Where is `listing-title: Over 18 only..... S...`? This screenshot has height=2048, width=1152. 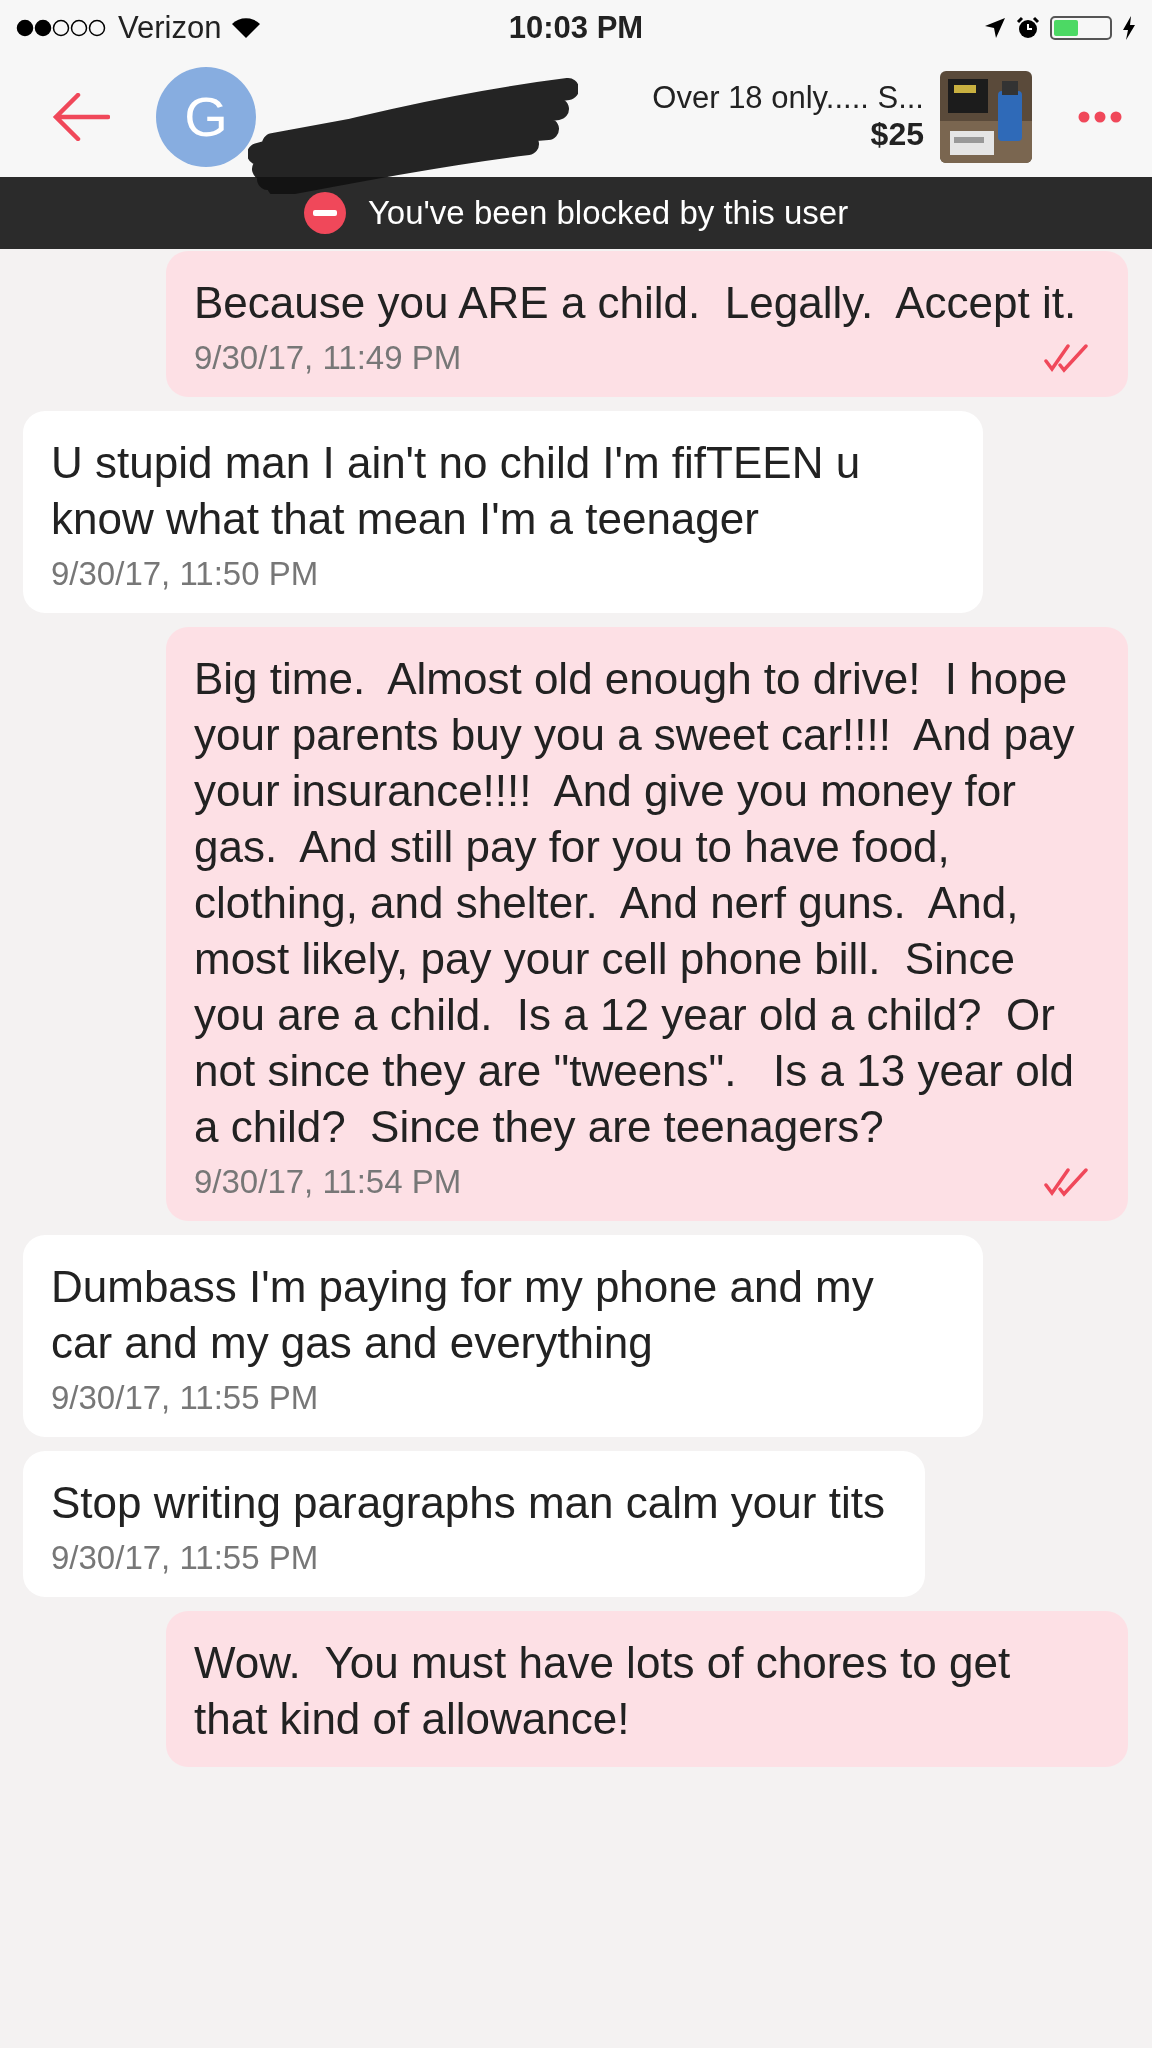 listing-title: Over 18 only..... S... is located at coordinates (788, 98).